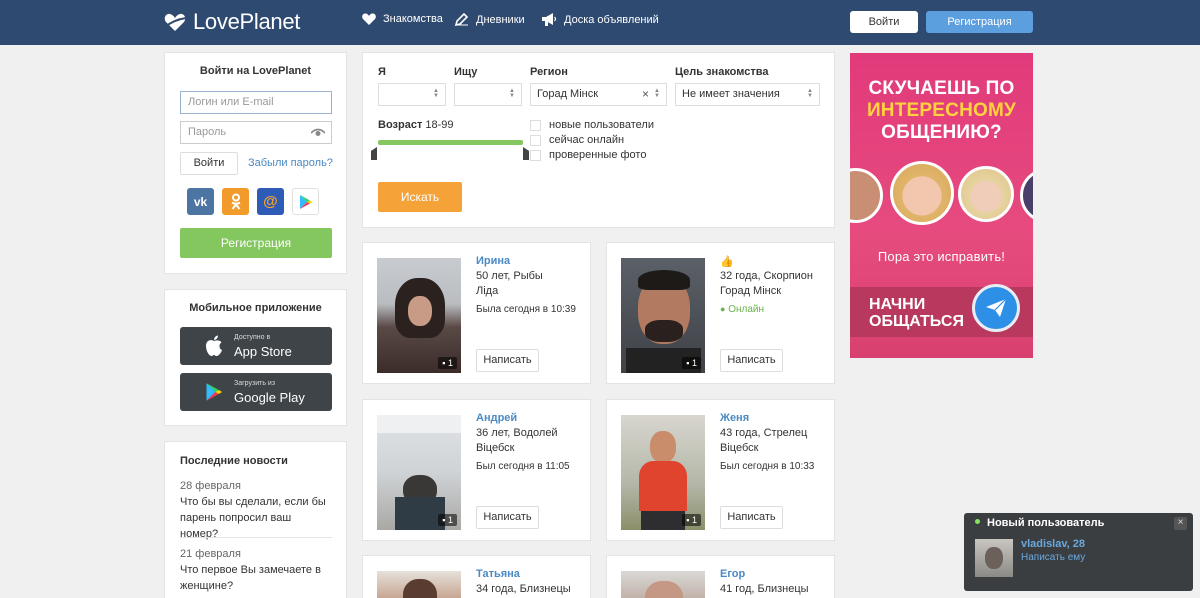 The height and width of the screenshot is (598, 1200). I want to click on nav-diaries-label: Дневники, so click(500, 19).